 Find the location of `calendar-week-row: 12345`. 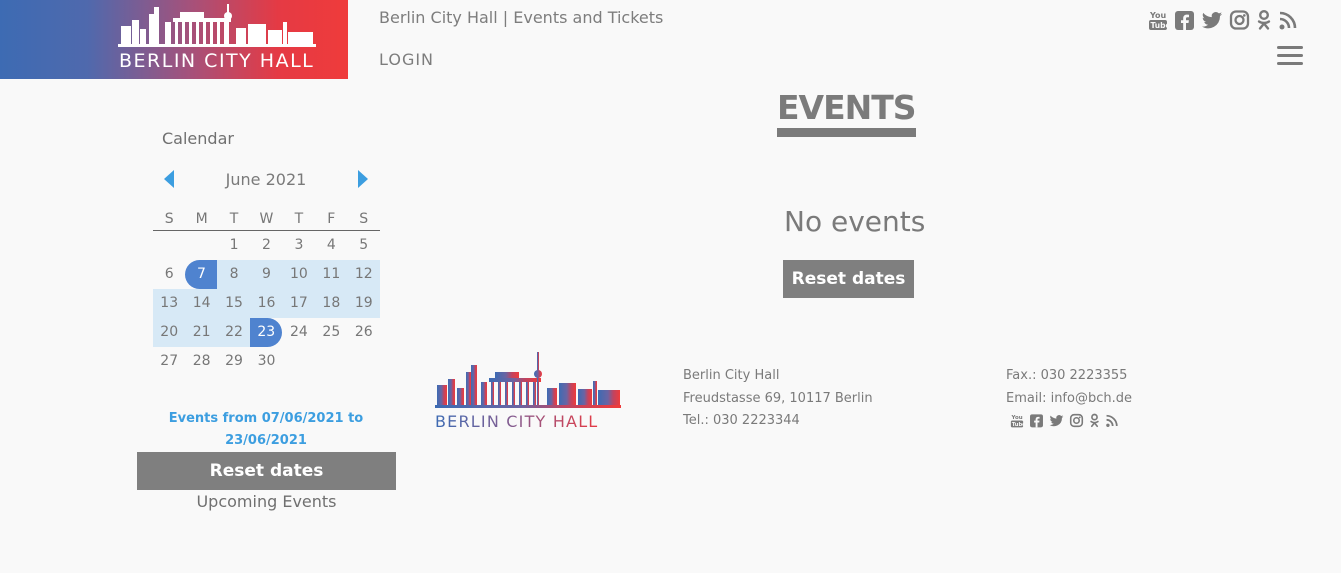

calendar-week-row: 12345 is located at coordinates (266, 245).